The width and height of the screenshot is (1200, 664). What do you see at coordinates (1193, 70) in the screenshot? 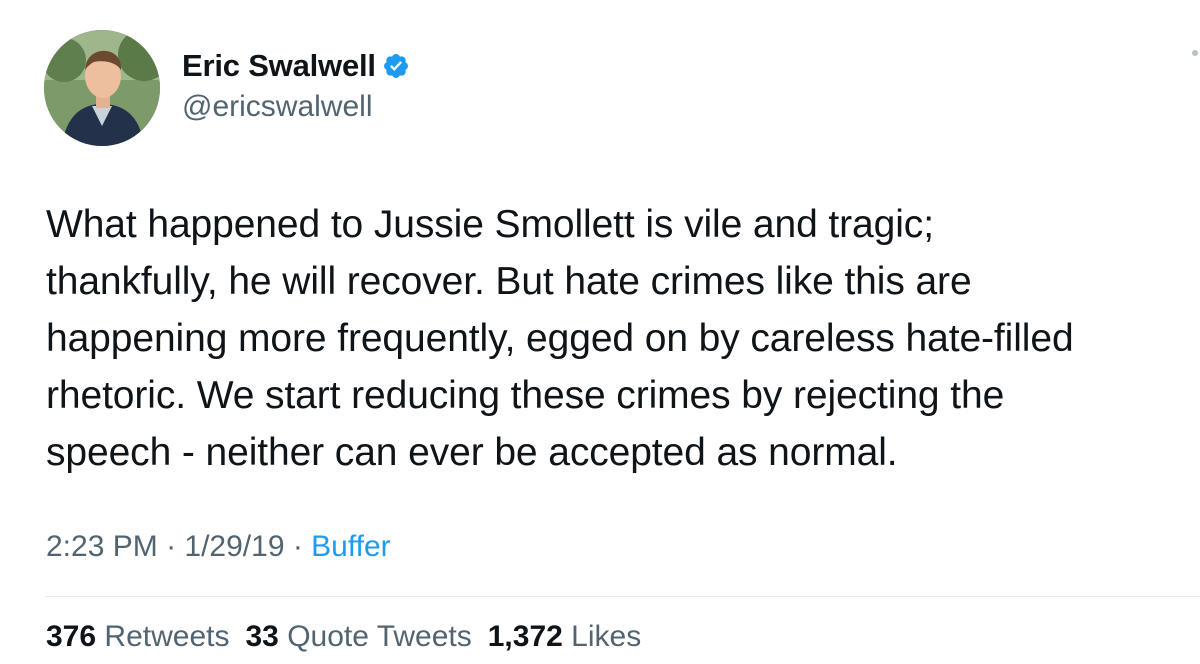
I see `more-options-icon` at bounding box center [1193, 70].